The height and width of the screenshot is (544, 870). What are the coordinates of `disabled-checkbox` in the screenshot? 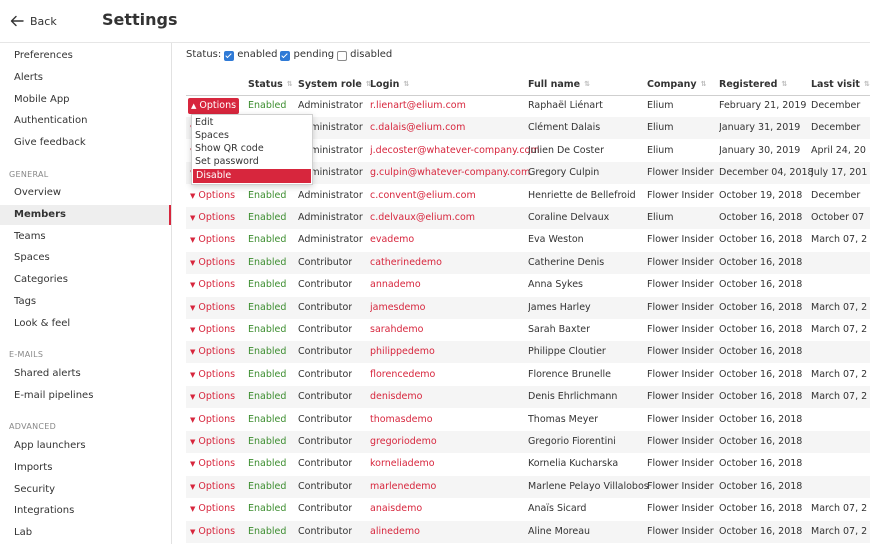 It's located at (342, 55).